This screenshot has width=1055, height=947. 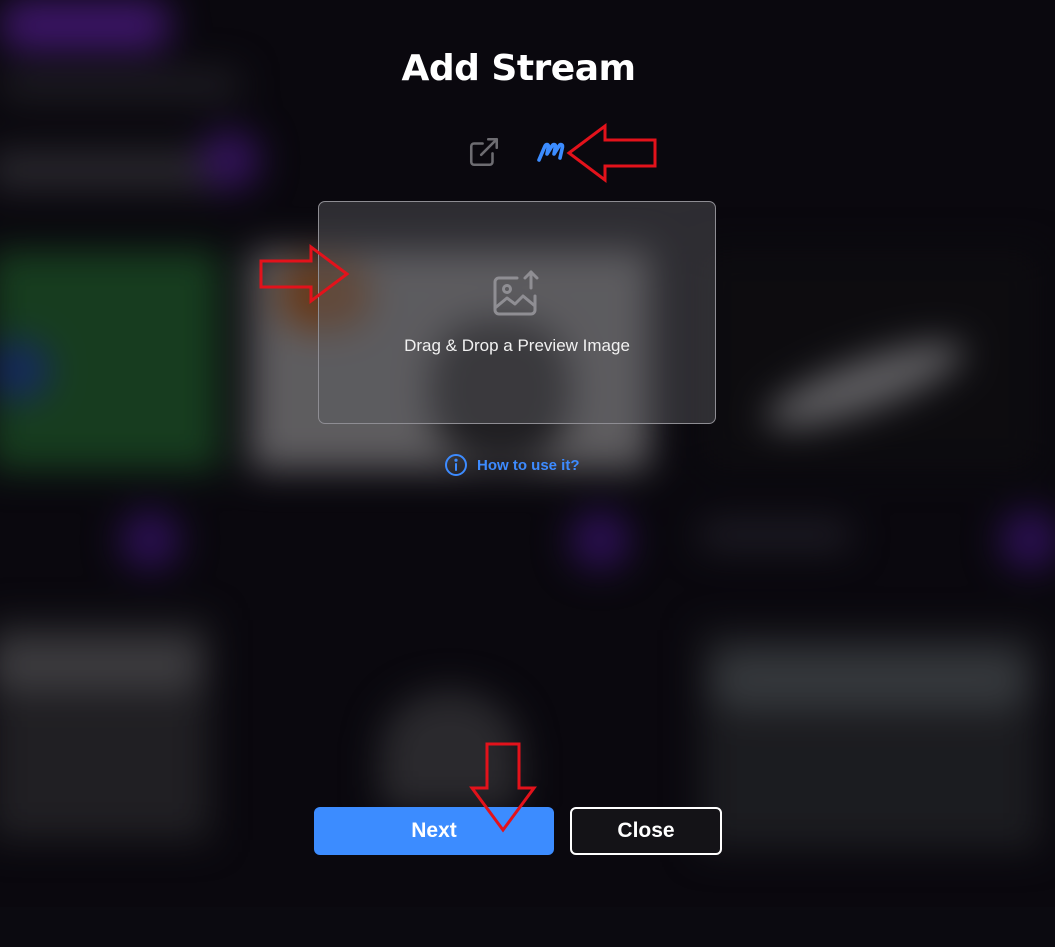 I want to click on external-link-source-button, so click(x=484, y=152).